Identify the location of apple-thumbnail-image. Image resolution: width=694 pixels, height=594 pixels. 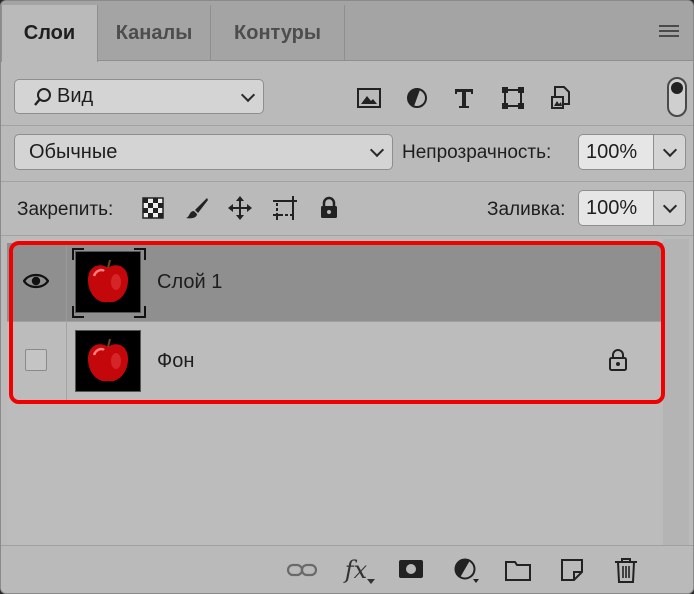
(108, 361).